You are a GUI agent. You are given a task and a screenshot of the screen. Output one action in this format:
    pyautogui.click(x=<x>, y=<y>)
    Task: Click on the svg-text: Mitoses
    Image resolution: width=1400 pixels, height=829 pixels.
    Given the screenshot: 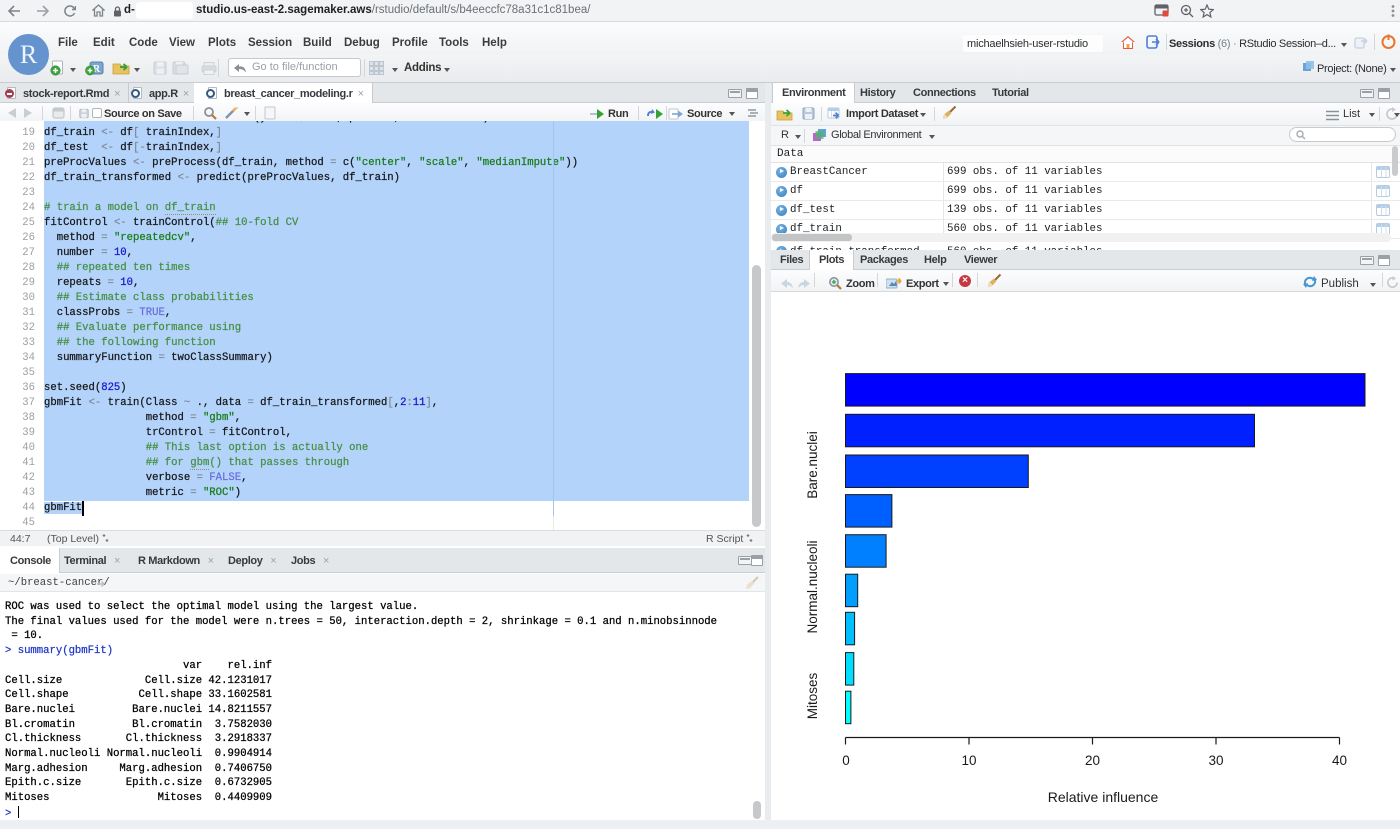 What is the action you would take?
    pyautogui.click(x=812, y=695)
    